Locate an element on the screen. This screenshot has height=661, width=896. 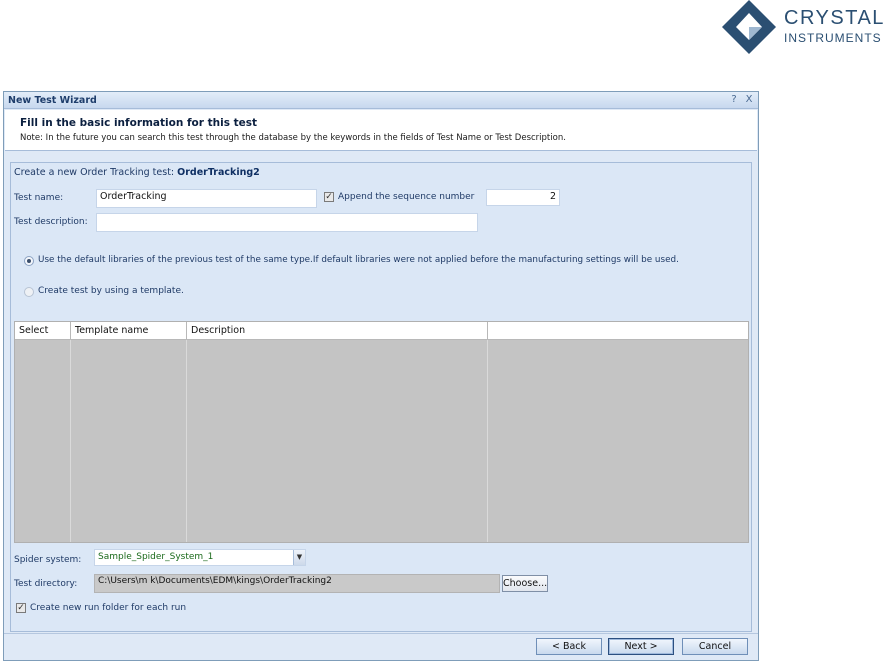
footer-divider is located at coordinates (381, 633).